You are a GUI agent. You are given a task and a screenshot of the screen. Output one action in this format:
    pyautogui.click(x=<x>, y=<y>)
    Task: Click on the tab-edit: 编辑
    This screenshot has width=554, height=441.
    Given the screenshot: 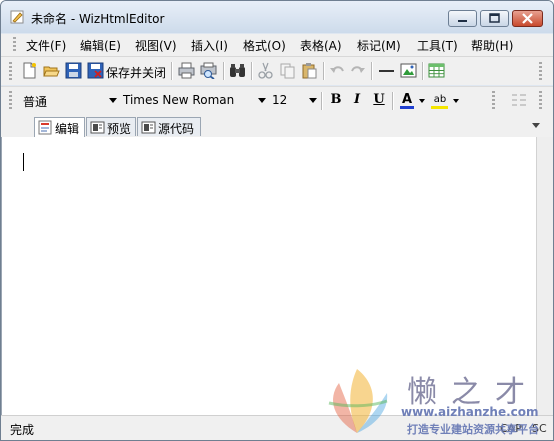 What is the action you would take?
    pyautogui.click(x=59, y=127)
    